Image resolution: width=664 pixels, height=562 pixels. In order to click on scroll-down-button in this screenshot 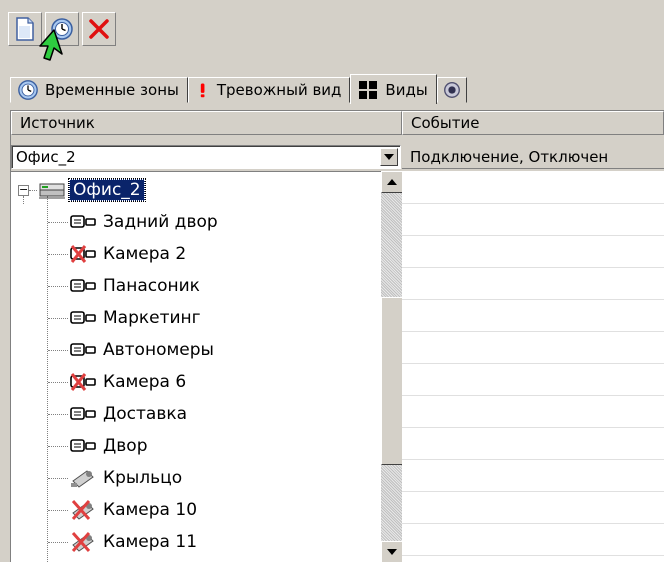, I will do `click(392, 551)`.